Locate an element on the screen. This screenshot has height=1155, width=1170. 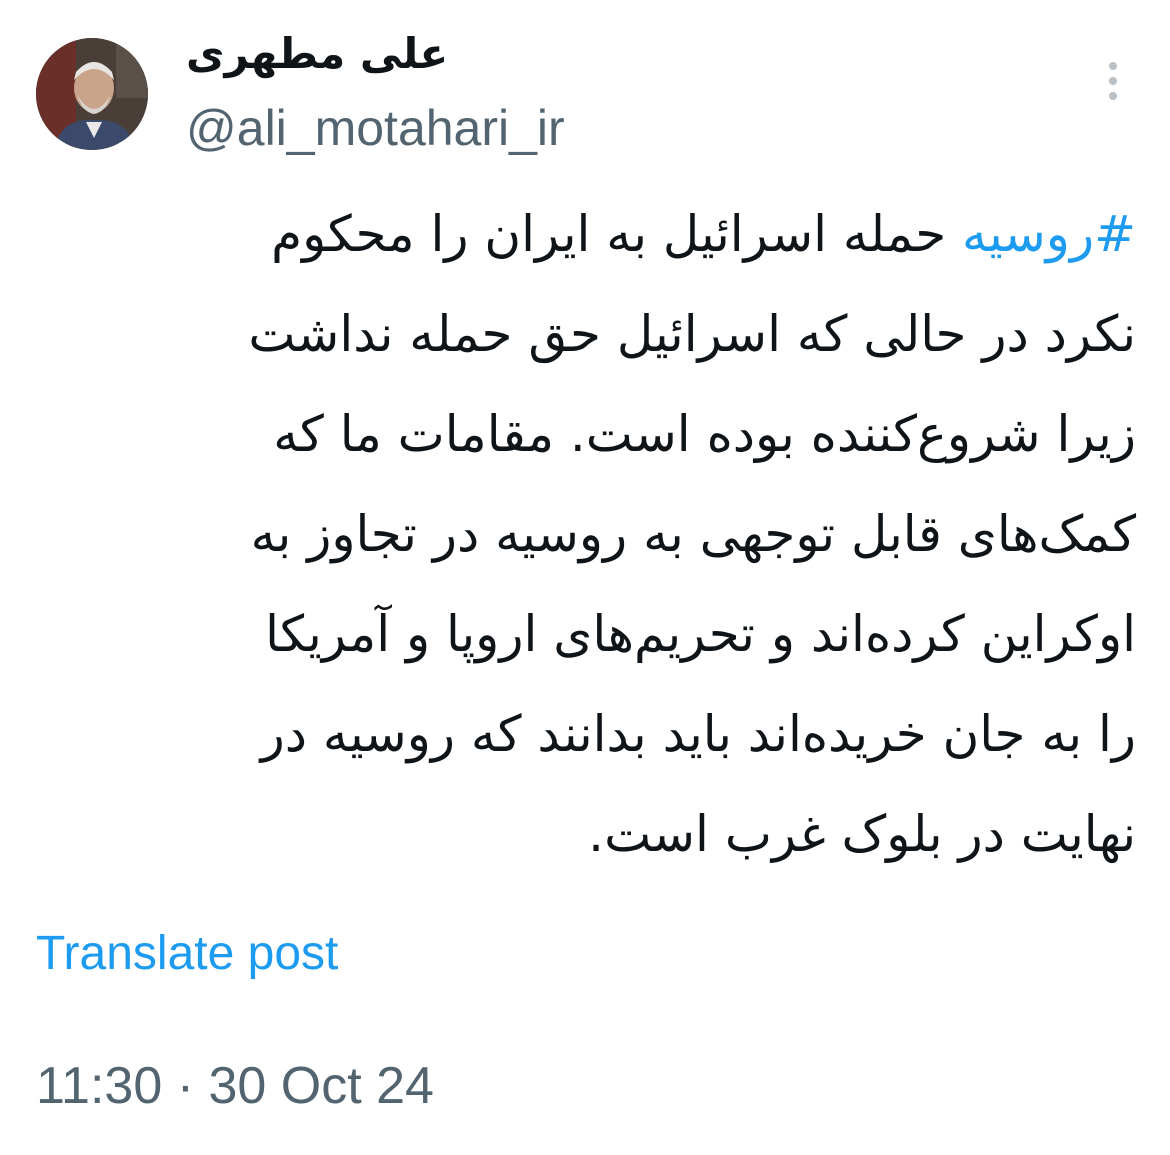
post-timestamp: 11:30 · 30 Oct 24 is located at coordinates (235, 1086).